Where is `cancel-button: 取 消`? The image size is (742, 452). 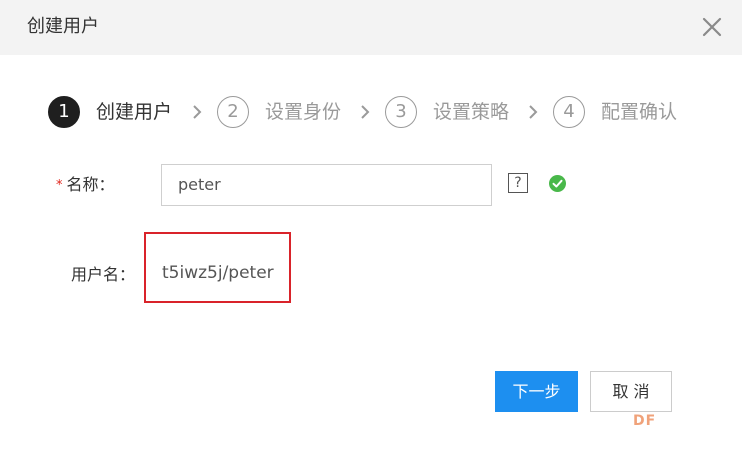
cancel-button: 取 消 is located at coordinates (631, 391).